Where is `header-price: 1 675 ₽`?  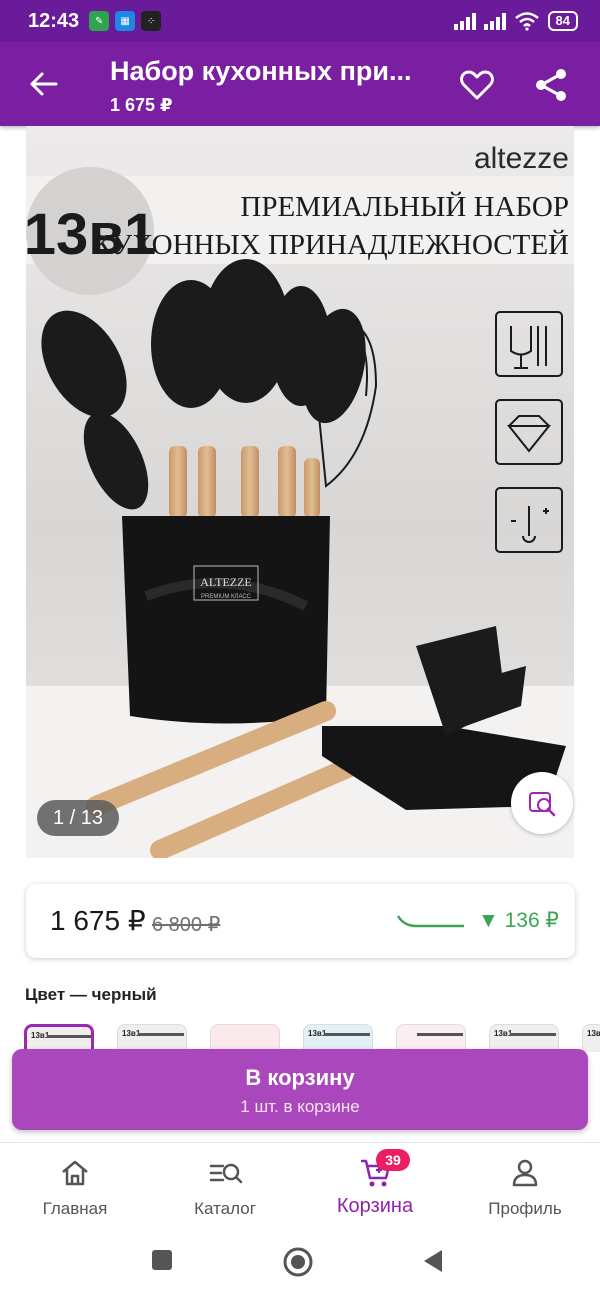 header-price: 1 675 ₽ is located at coordinates (141, 105).